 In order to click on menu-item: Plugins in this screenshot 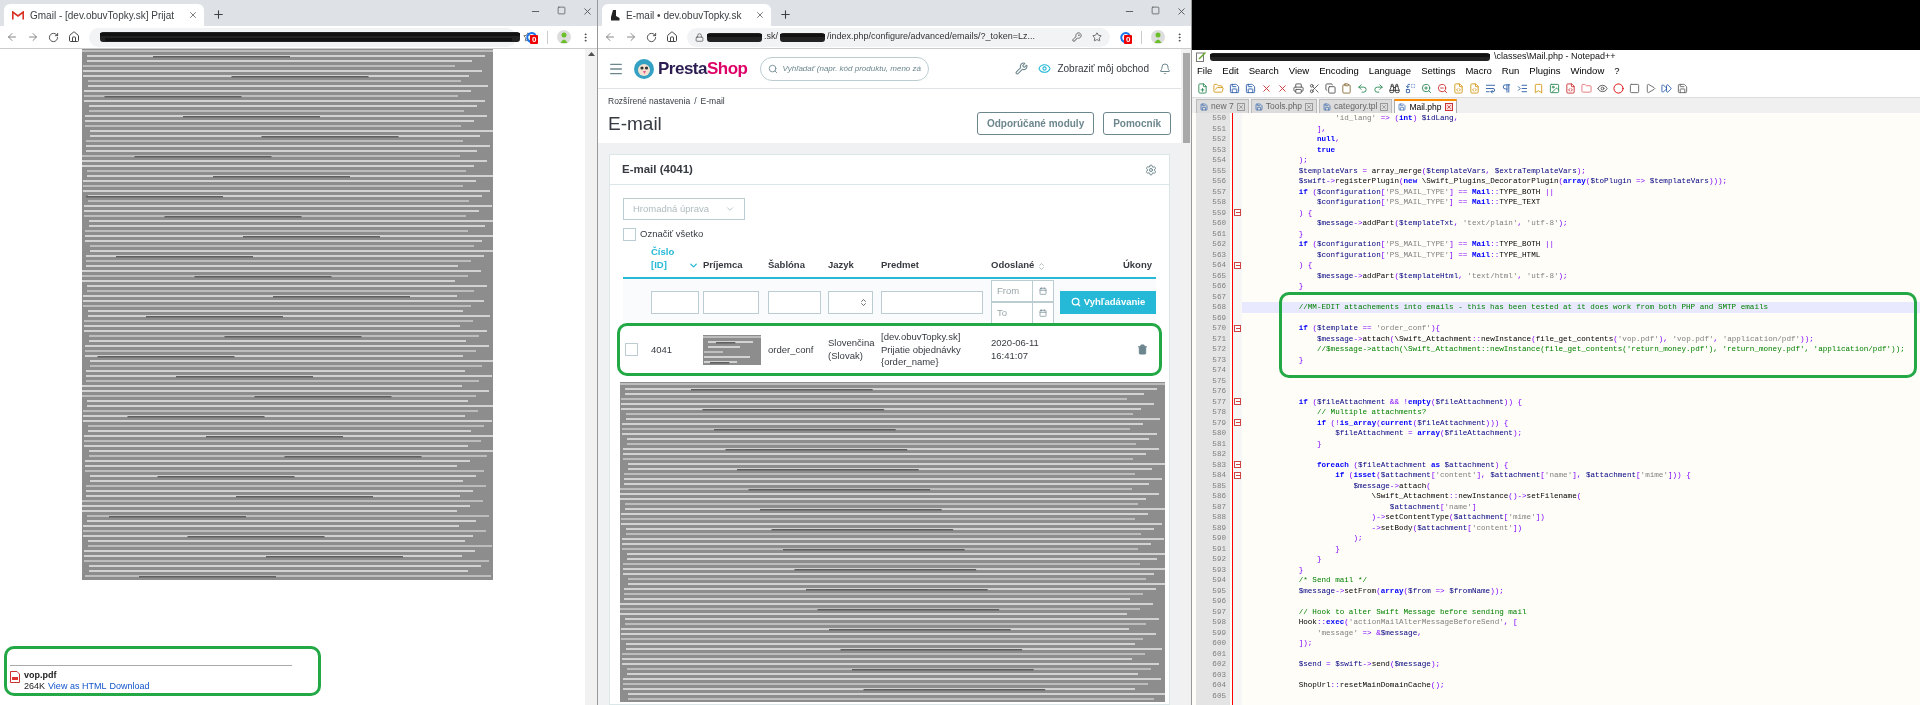, I will do `click(1545, 71)`.